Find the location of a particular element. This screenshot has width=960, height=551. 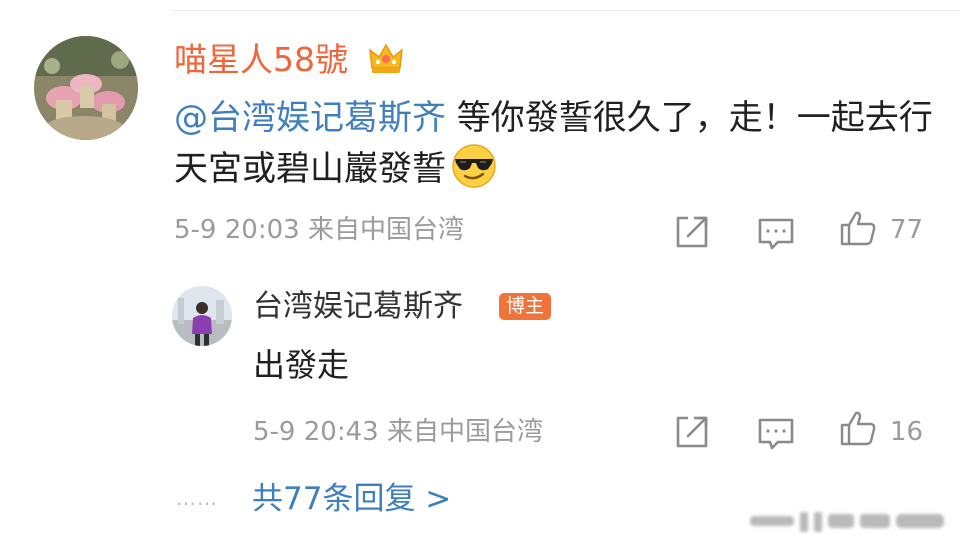

comment-username: 喵星人58號 is located at coordinates (261, 60).